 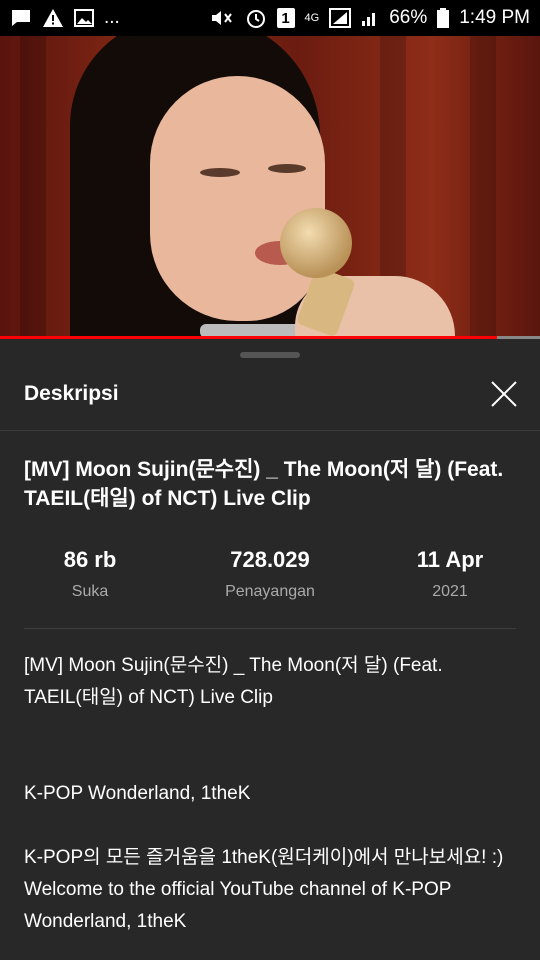 I want to click on network-label: 4G, so click(x=312, y=18).